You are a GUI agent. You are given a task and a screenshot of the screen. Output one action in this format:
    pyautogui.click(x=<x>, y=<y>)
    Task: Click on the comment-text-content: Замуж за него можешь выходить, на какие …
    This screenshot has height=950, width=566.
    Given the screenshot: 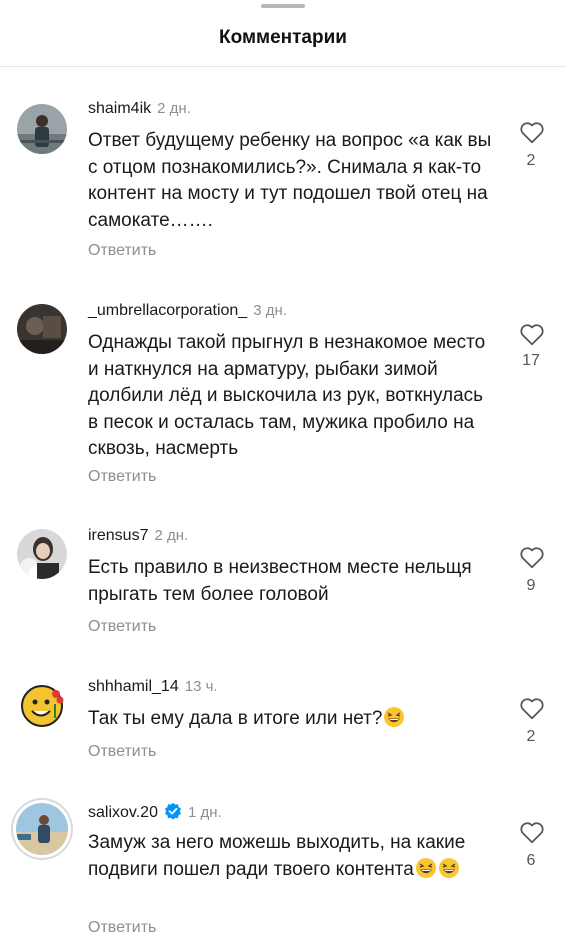 What is the action you would take?
    pyautogui.click(x=277, y=856)
    